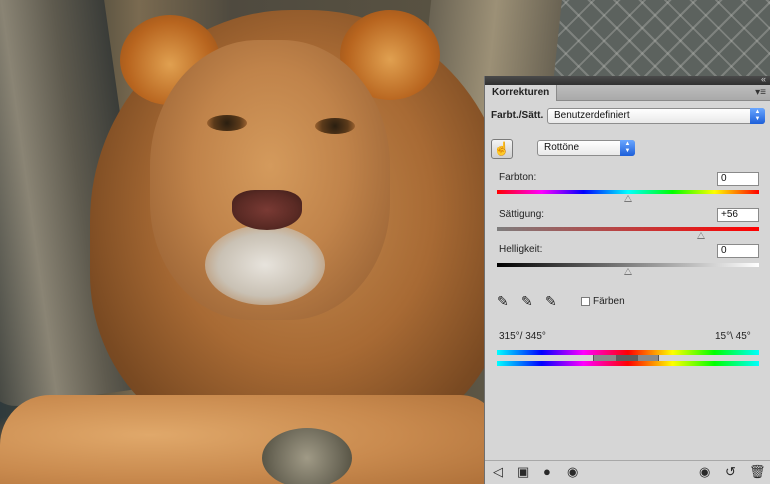 The height and width of the screenshot is (484, 770). Describe the element at coordinates (267, 210) in the screenshot. I see `lion-nose` at that location.